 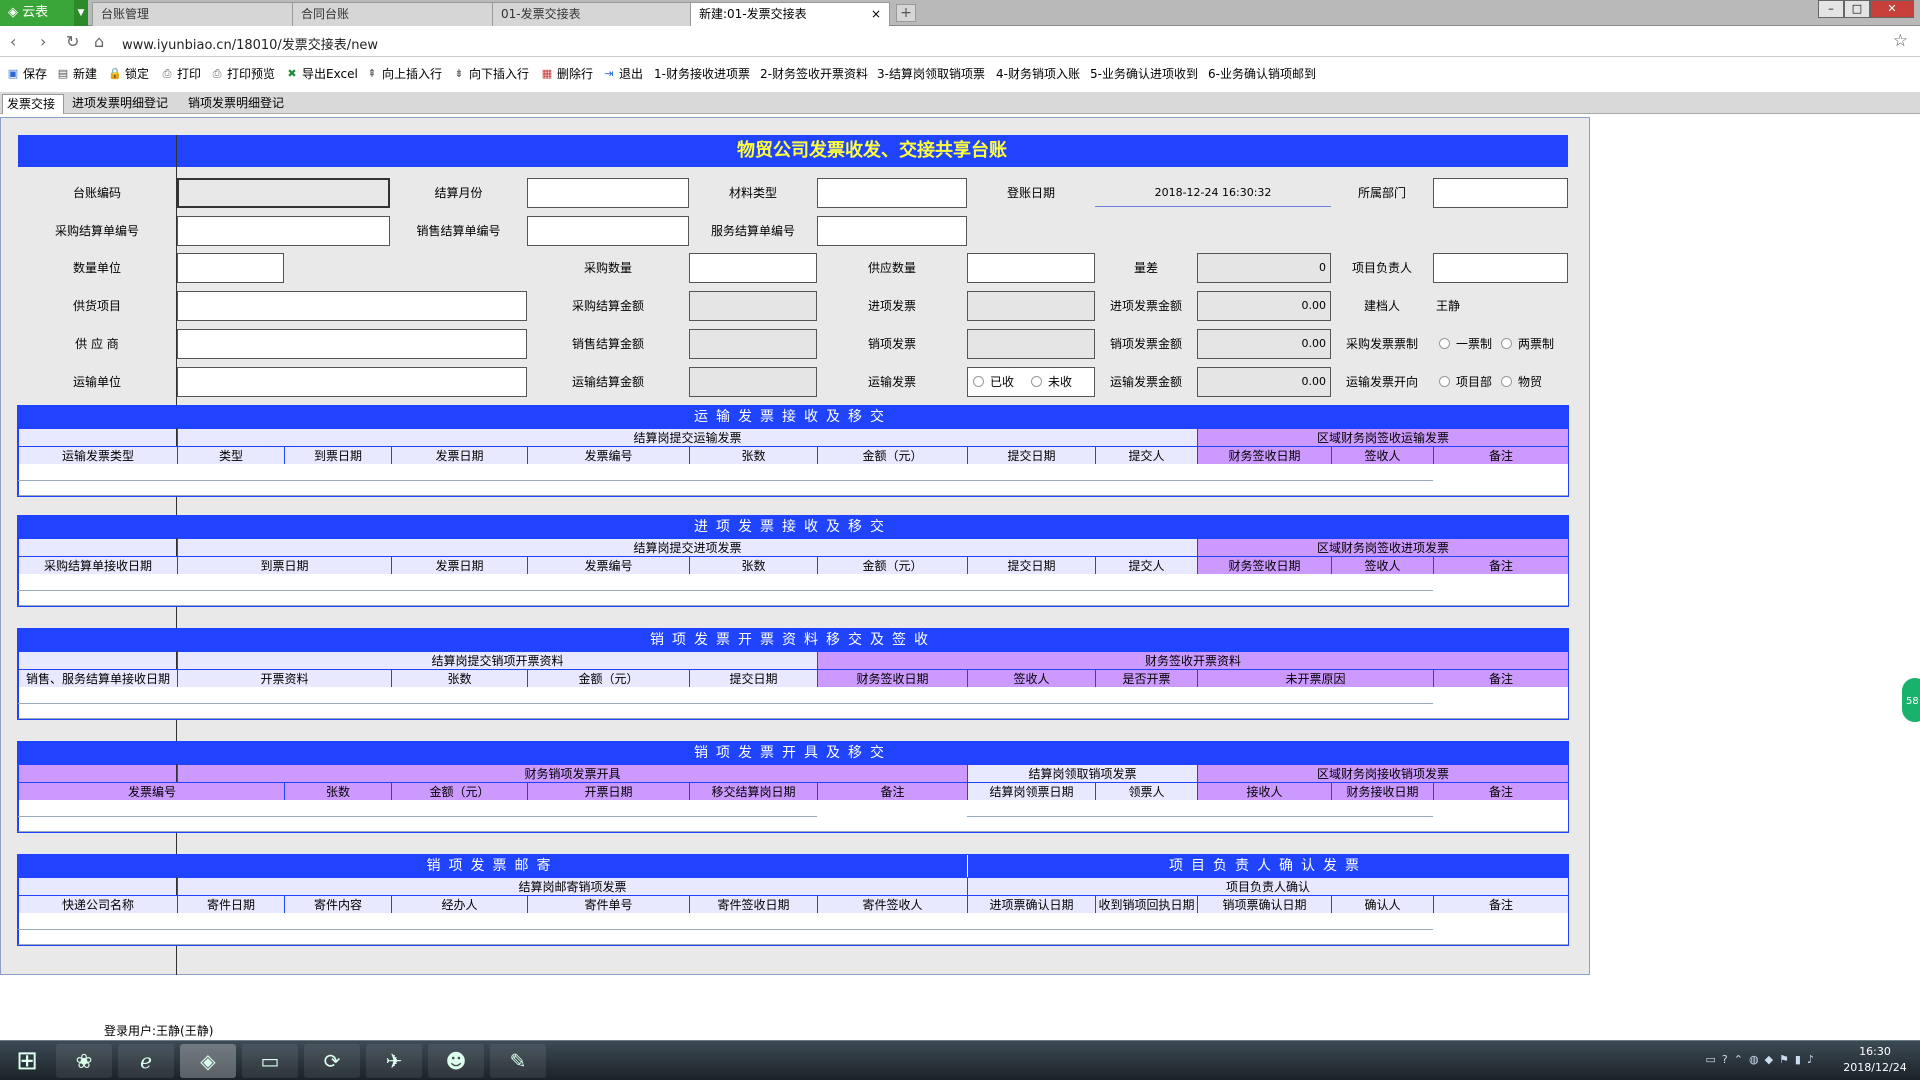 What do you see at coordinates (1527, 343) in the screenshot?
I see `radio-two-invoices: 两票制` at bounding box center [1527, 343].